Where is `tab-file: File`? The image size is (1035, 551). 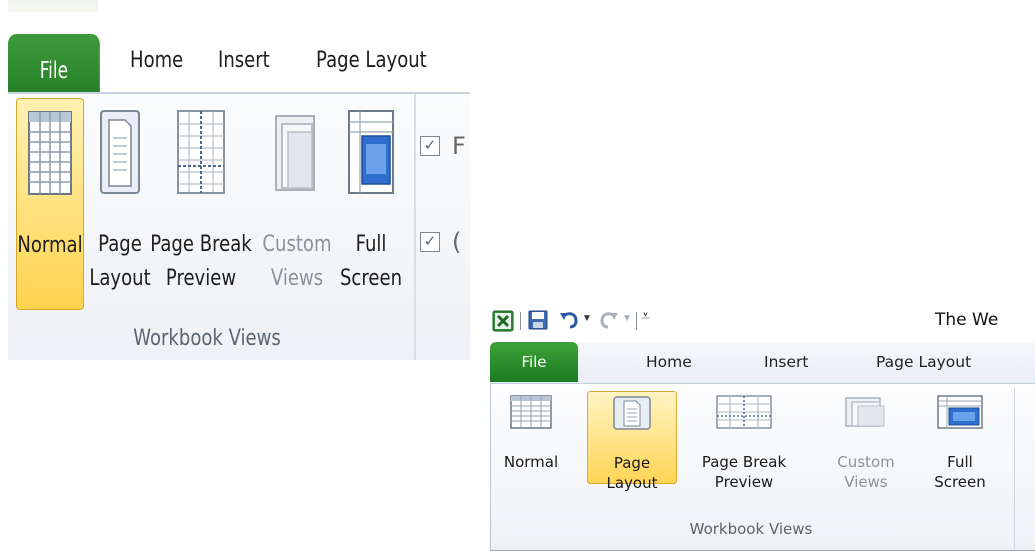 tab-file: File is located at coordinates (534, 362).